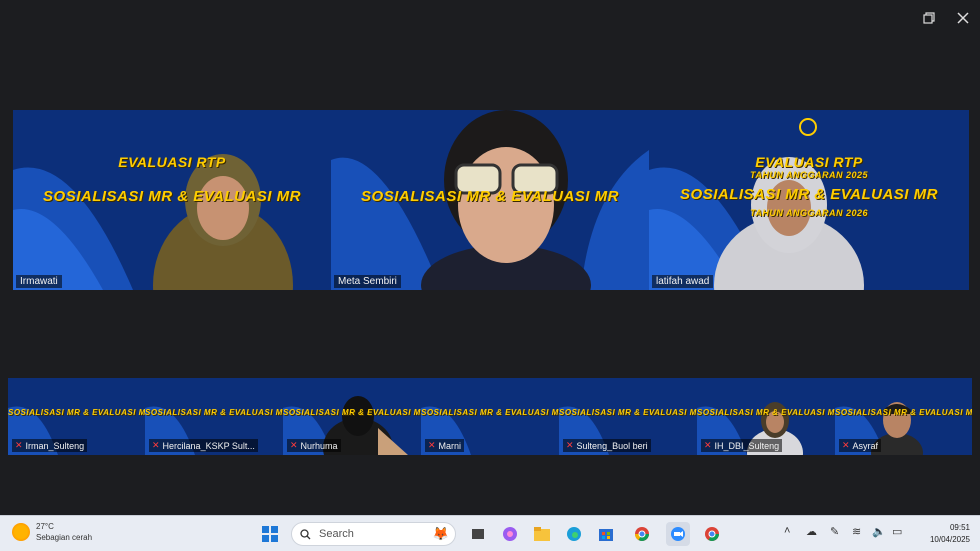  I want to click on search-icon, so click(305, 533).